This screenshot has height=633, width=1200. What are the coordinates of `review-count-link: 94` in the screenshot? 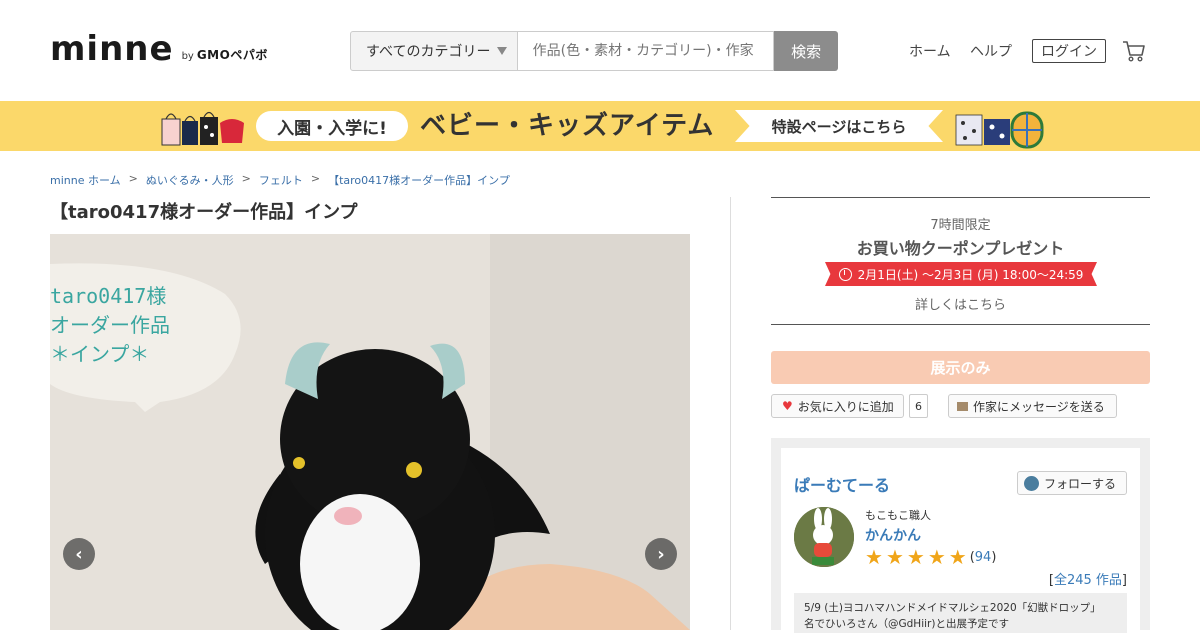 It's located at (983, 557).